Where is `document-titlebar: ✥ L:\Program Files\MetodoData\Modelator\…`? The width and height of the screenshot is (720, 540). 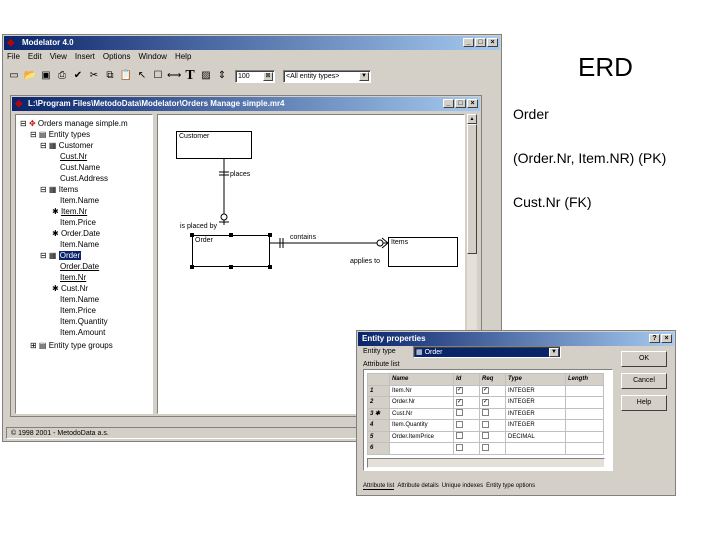
document-titlebar: ✥ L:\Program Files\MetodoData\Modelator\… is located at coordinates (246, 104).